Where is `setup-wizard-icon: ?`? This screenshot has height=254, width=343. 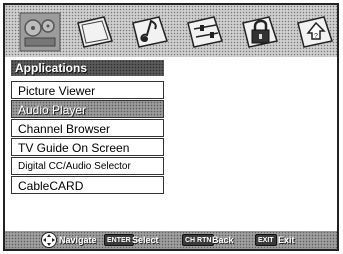
setup-wizard-icon: ? is located at coordinates (315, 32).